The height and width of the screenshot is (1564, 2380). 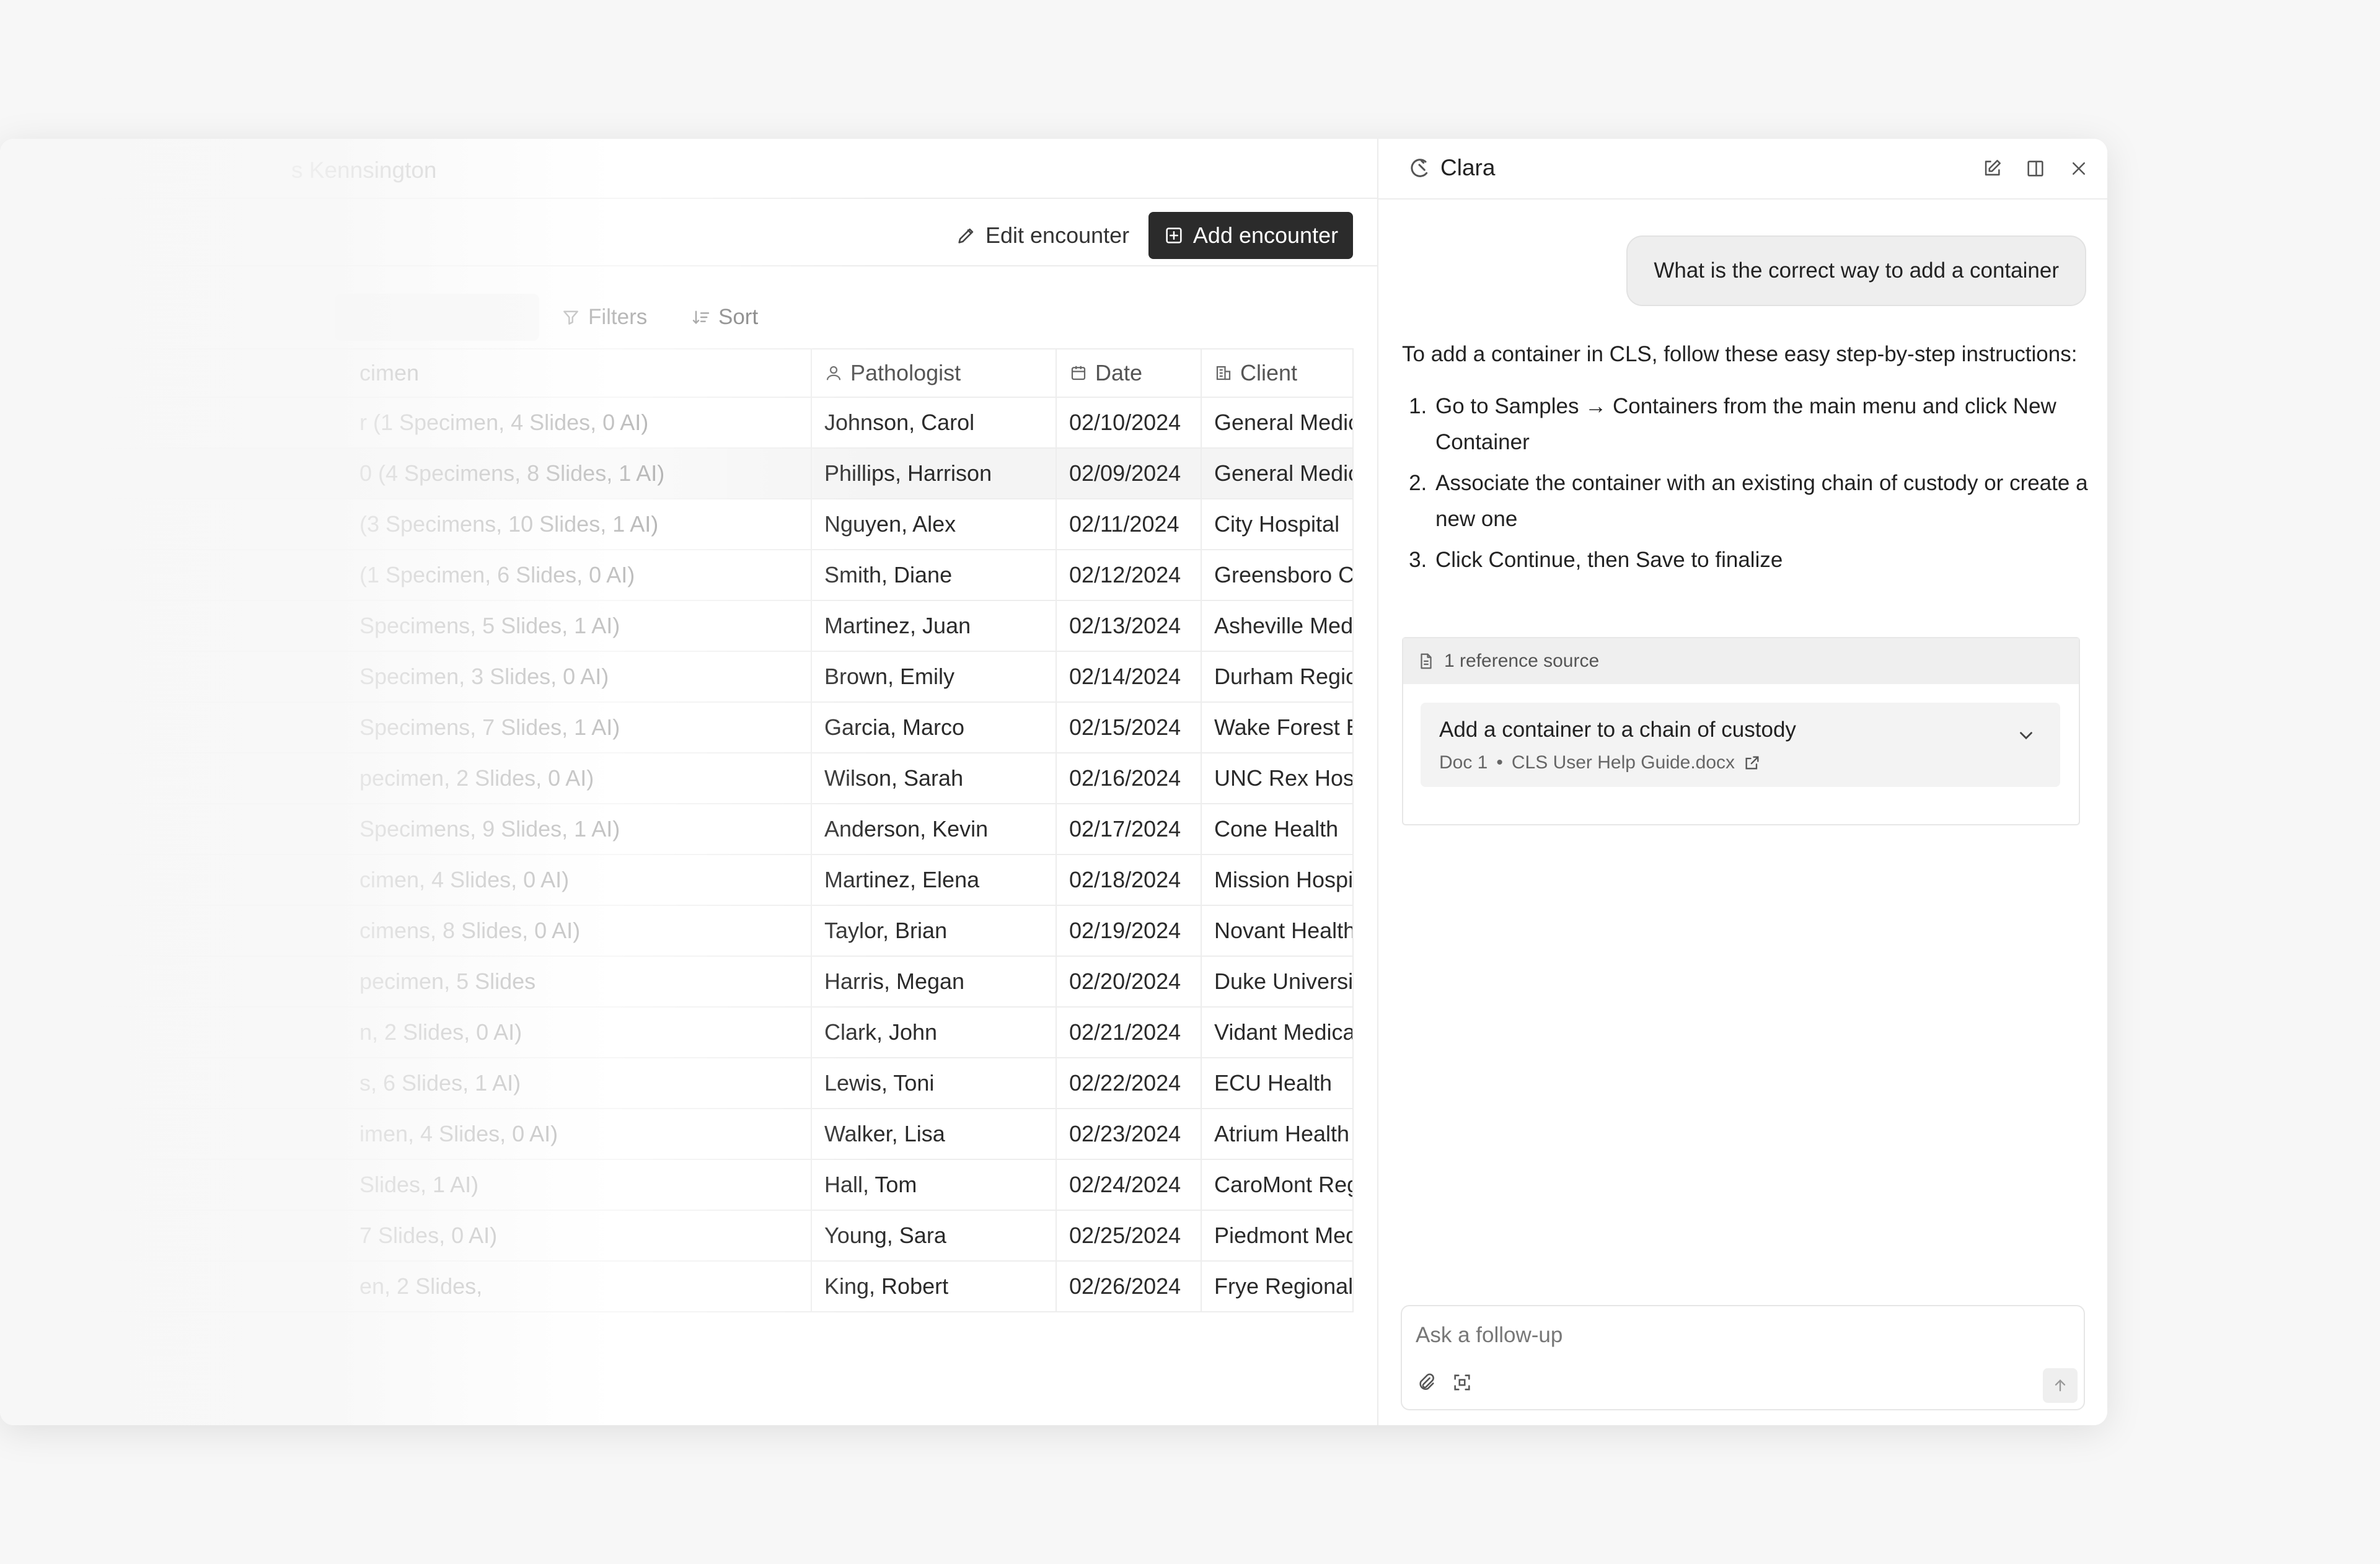 I want to click on add-encounter-button: Add encounter, so click(x=1250, y=235).